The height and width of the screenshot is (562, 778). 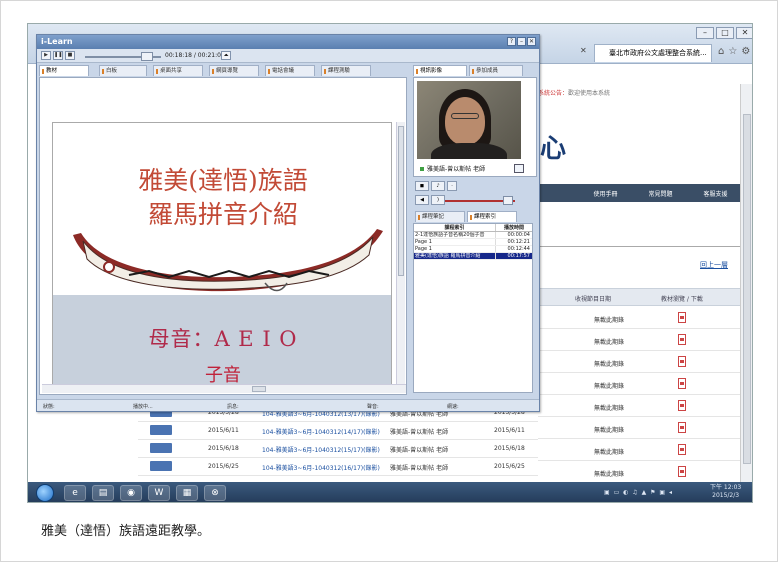 What do you see at coordinates (45, 493) in the screenshot?
I see `start-button` at bounding box center [45, 493].